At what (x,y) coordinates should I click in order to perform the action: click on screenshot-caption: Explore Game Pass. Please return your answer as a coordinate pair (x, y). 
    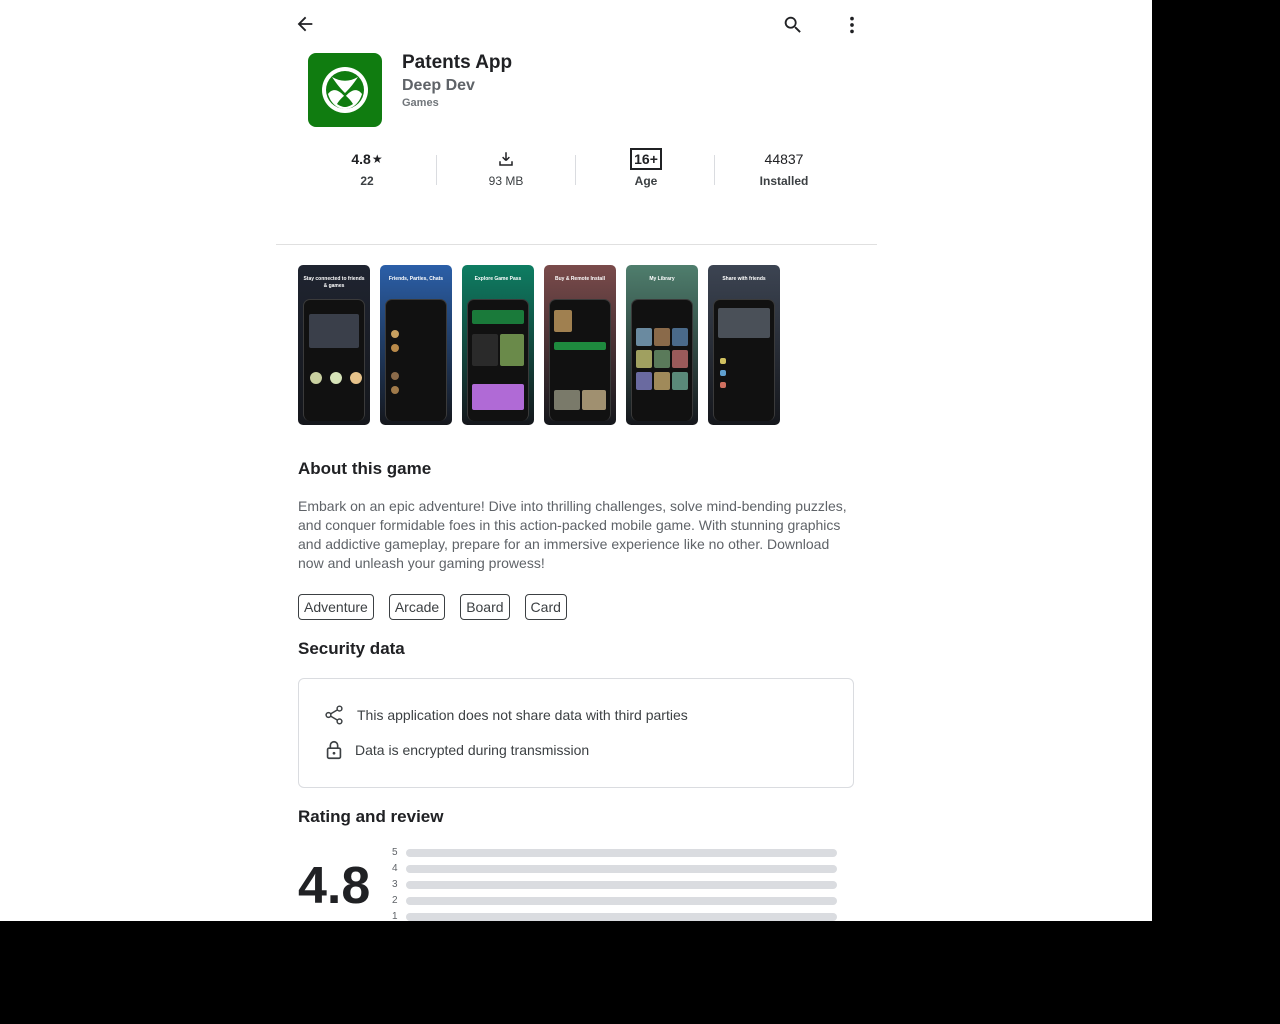
    Looking at the image, I should click on (498, 279).